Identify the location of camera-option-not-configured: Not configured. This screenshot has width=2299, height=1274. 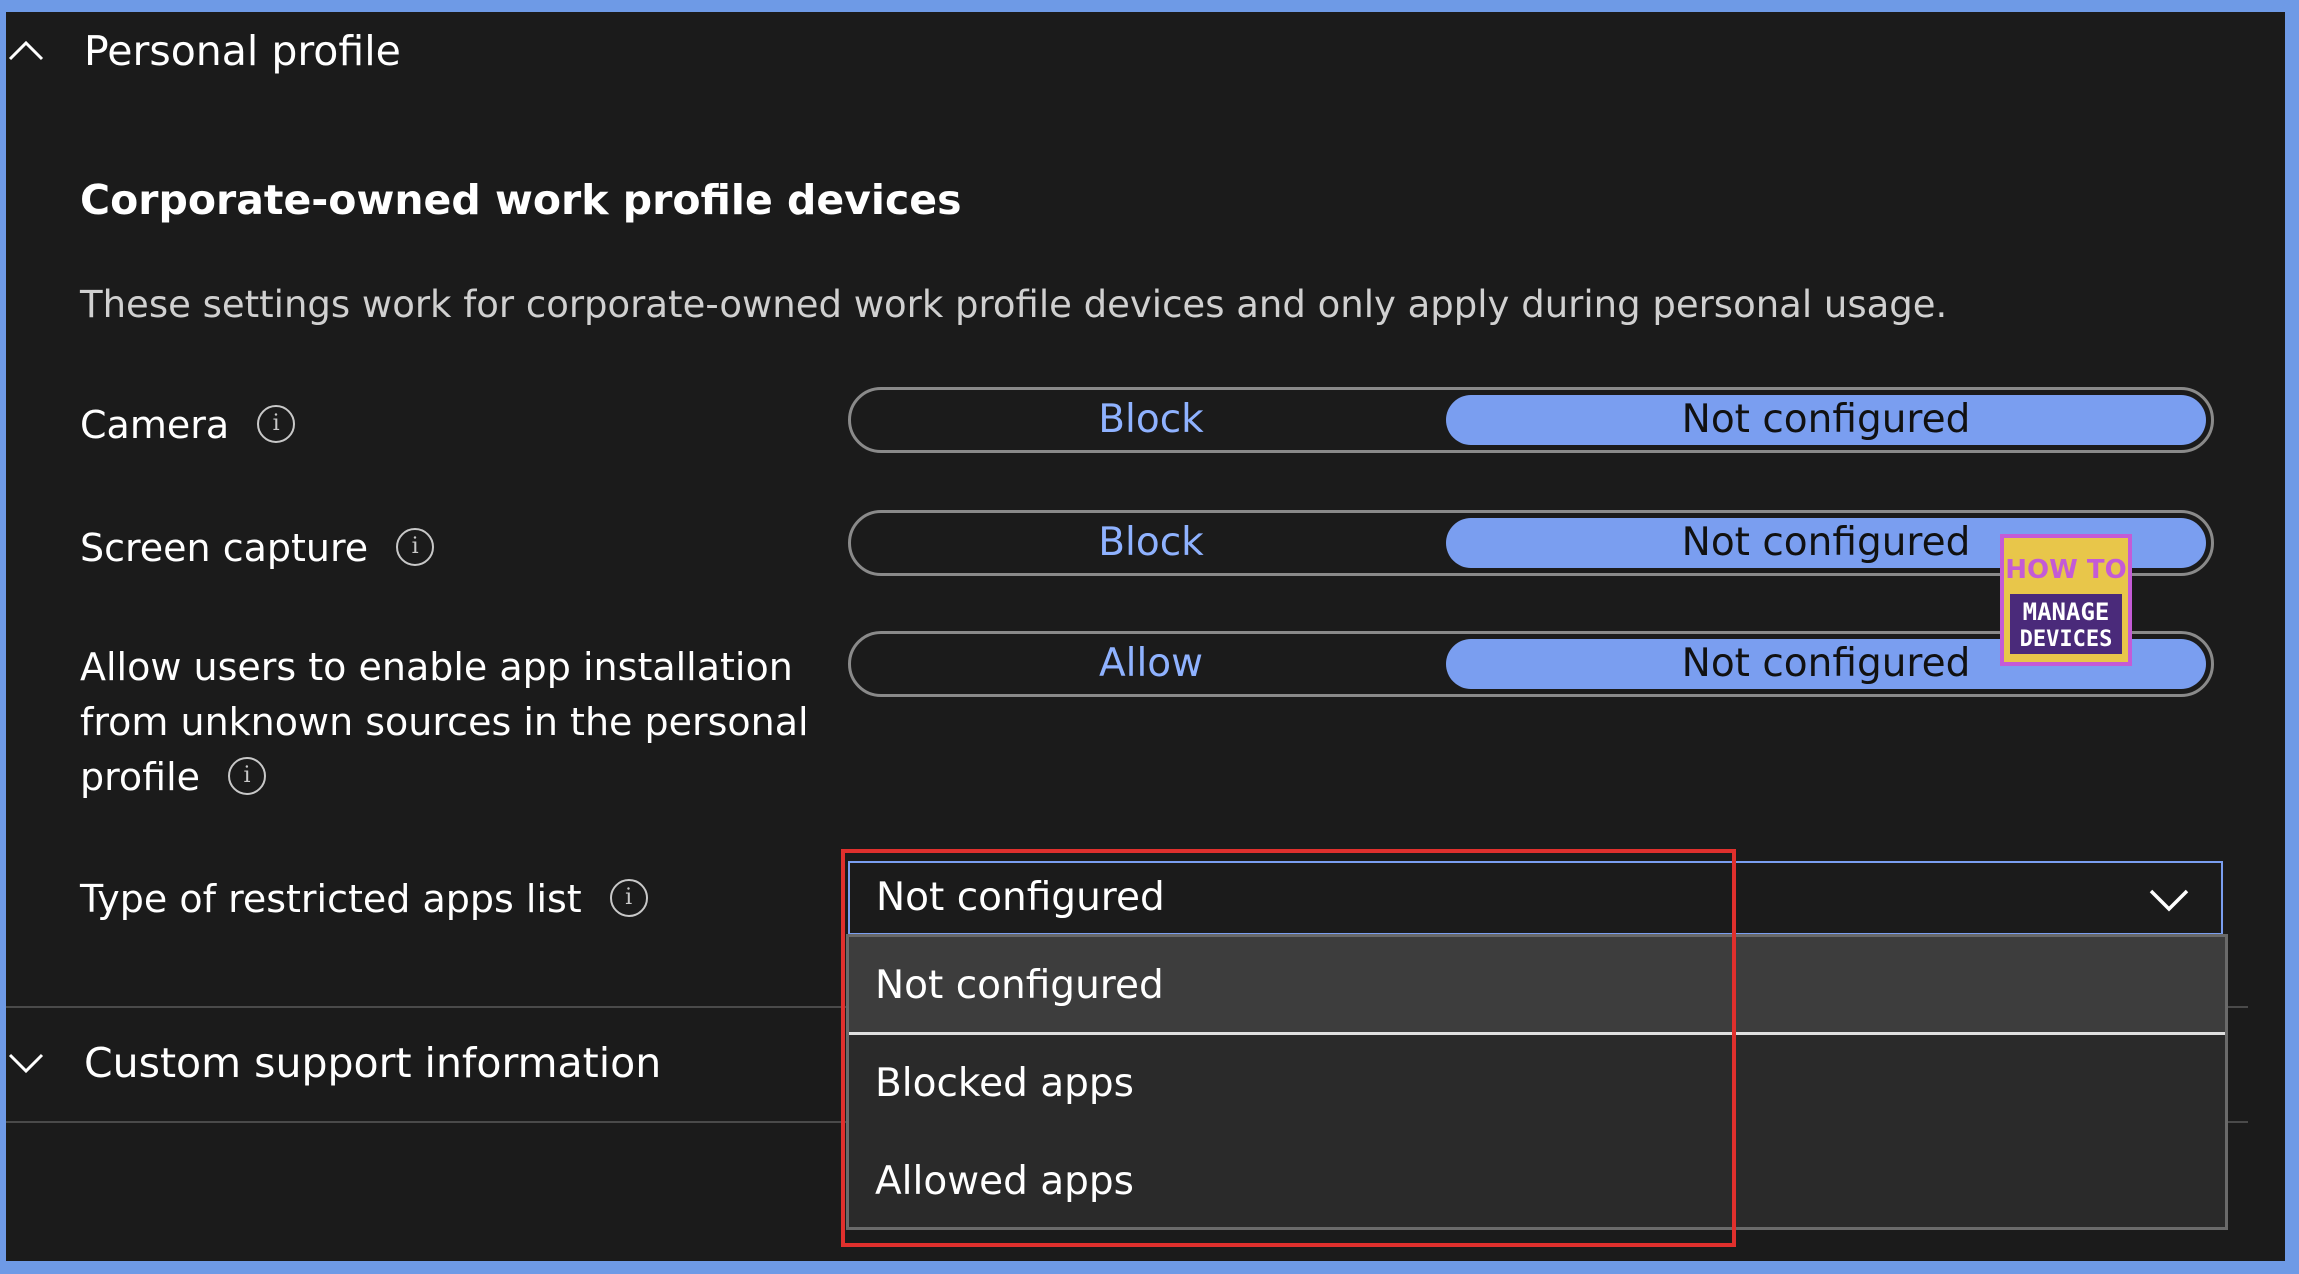
(1826, 420).